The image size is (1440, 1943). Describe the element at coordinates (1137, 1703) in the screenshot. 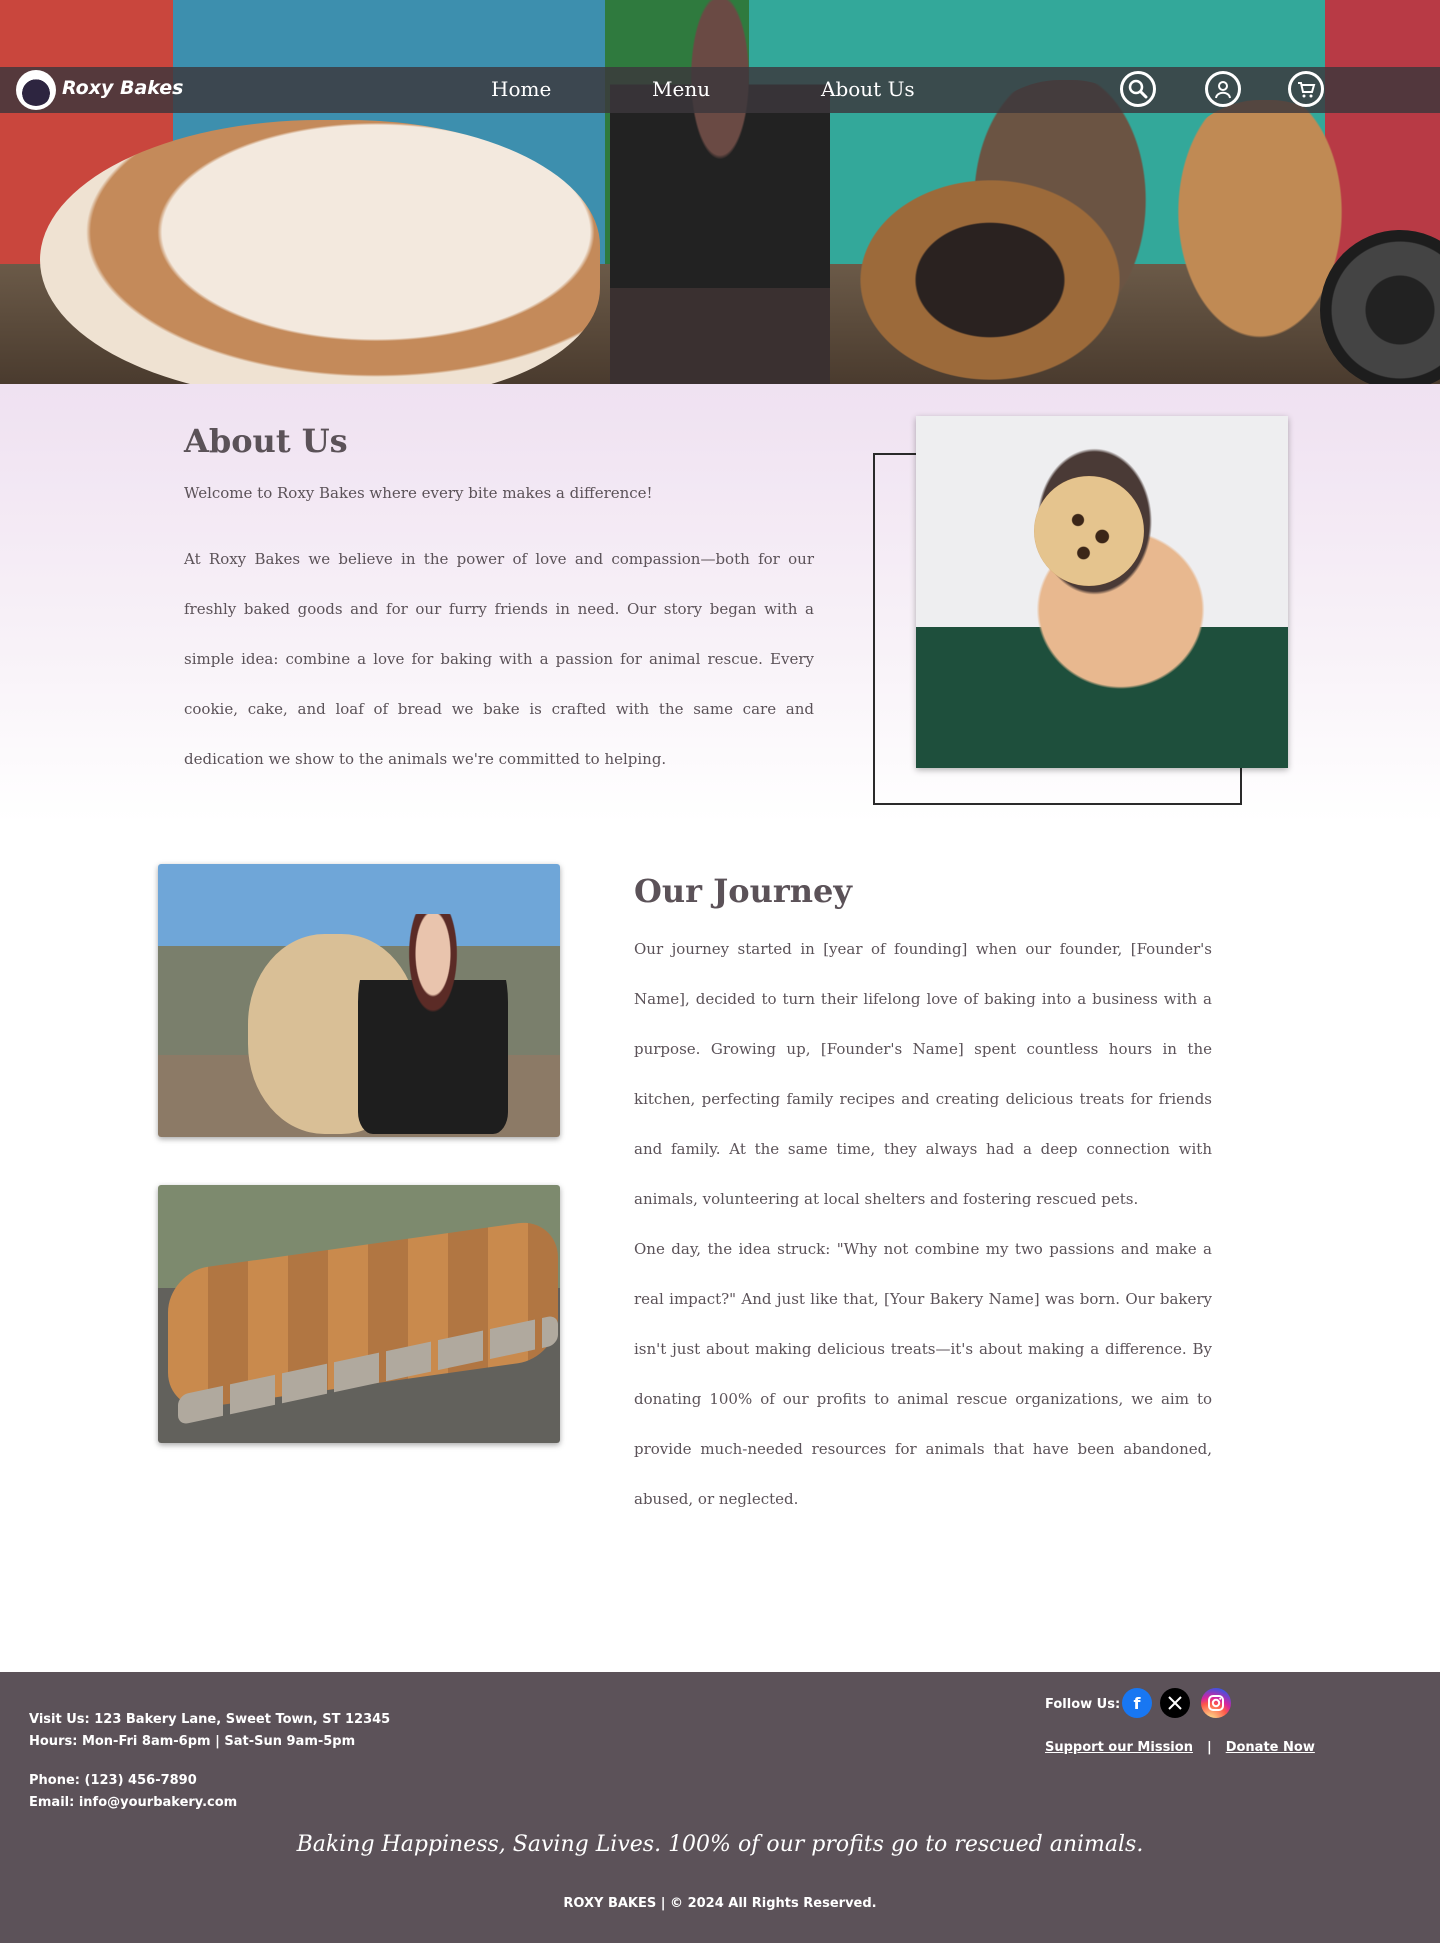

I see `facebook-icon: f` at that location.